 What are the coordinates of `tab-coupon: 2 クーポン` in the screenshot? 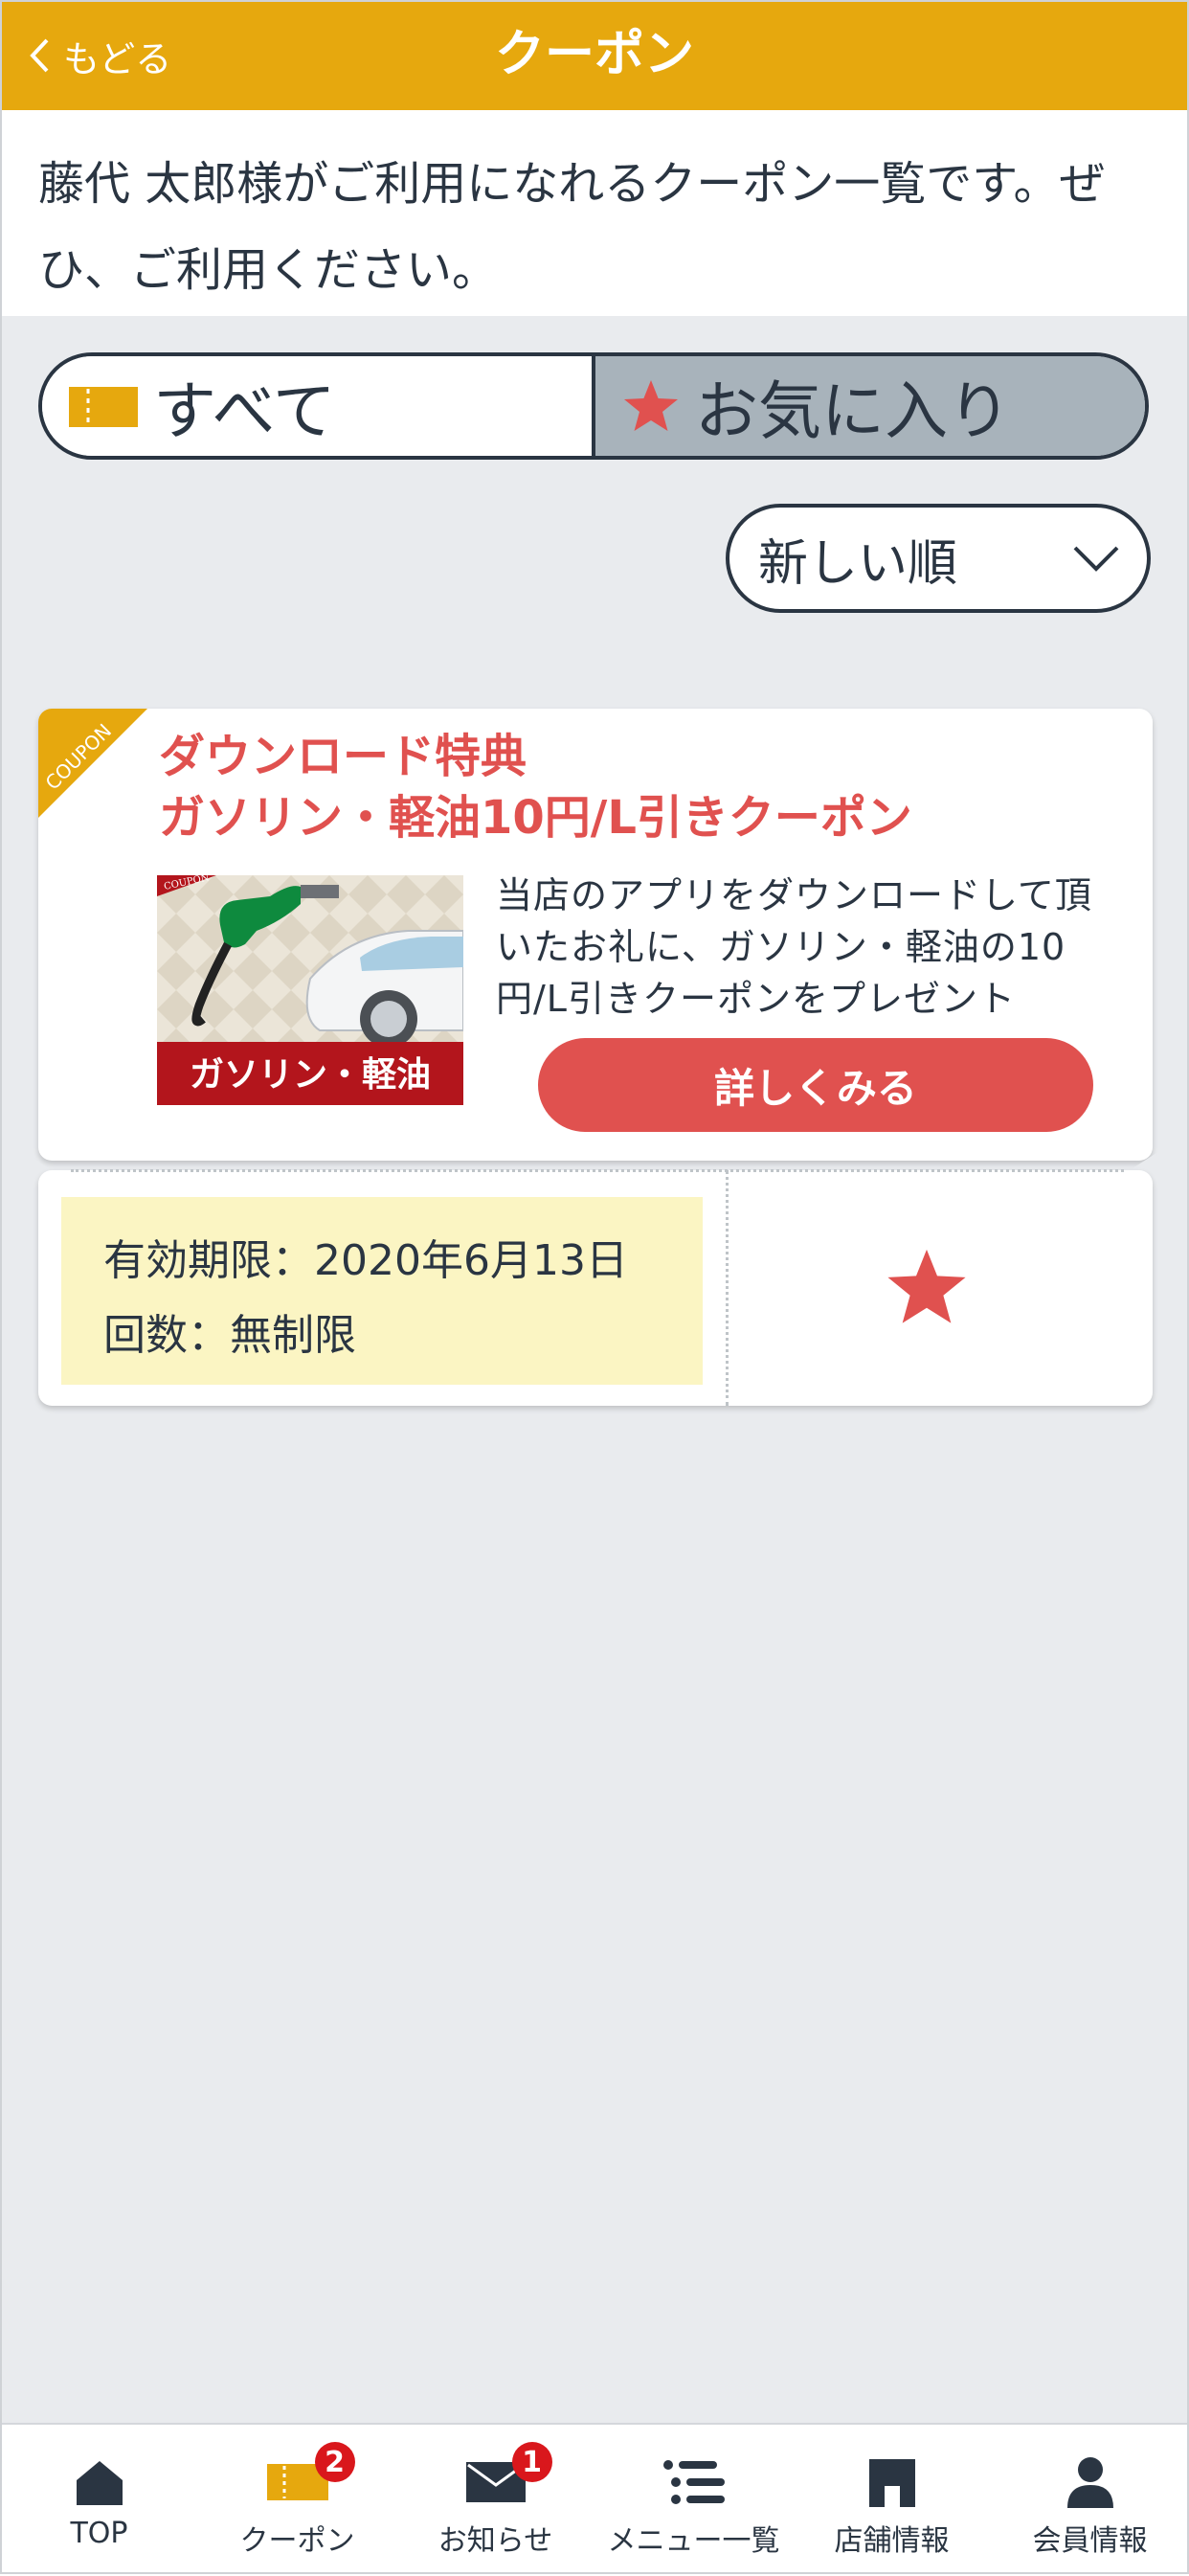 It's located at (297, 2500).